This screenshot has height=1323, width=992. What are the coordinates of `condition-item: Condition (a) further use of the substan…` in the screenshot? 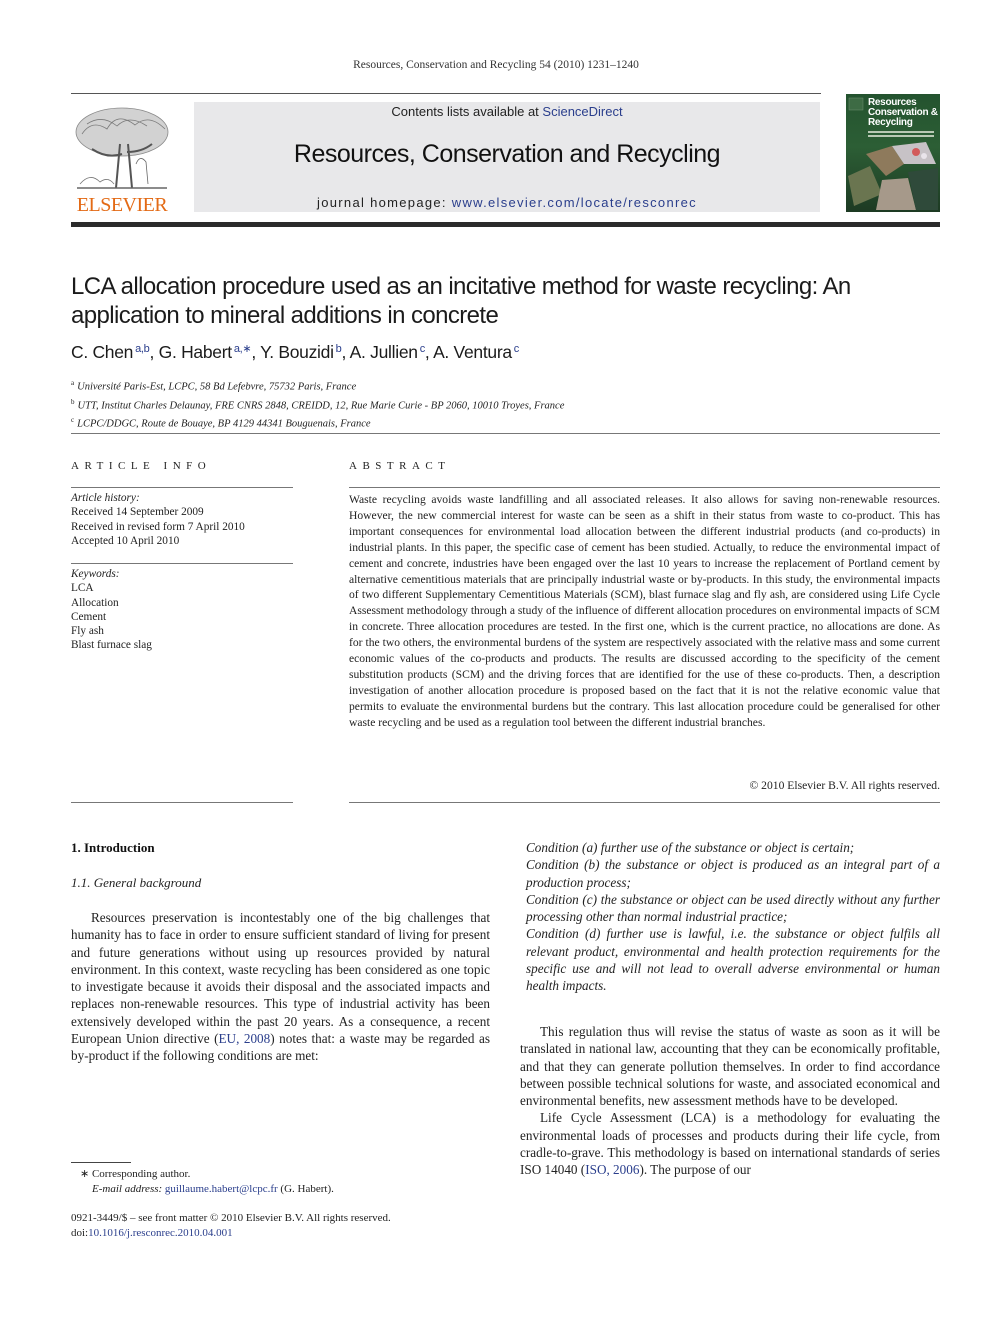 It's located at (690, 847).